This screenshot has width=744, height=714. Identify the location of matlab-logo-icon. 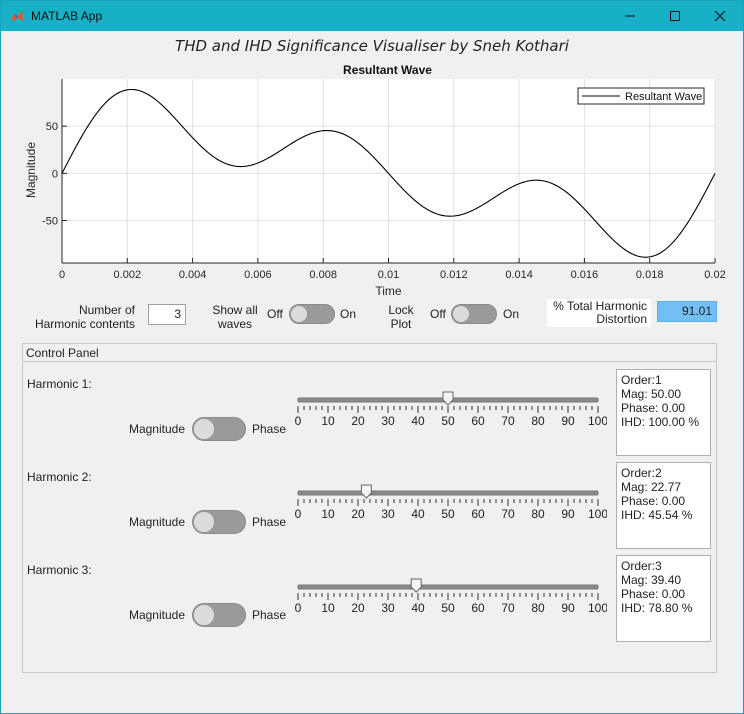
(17, 15).